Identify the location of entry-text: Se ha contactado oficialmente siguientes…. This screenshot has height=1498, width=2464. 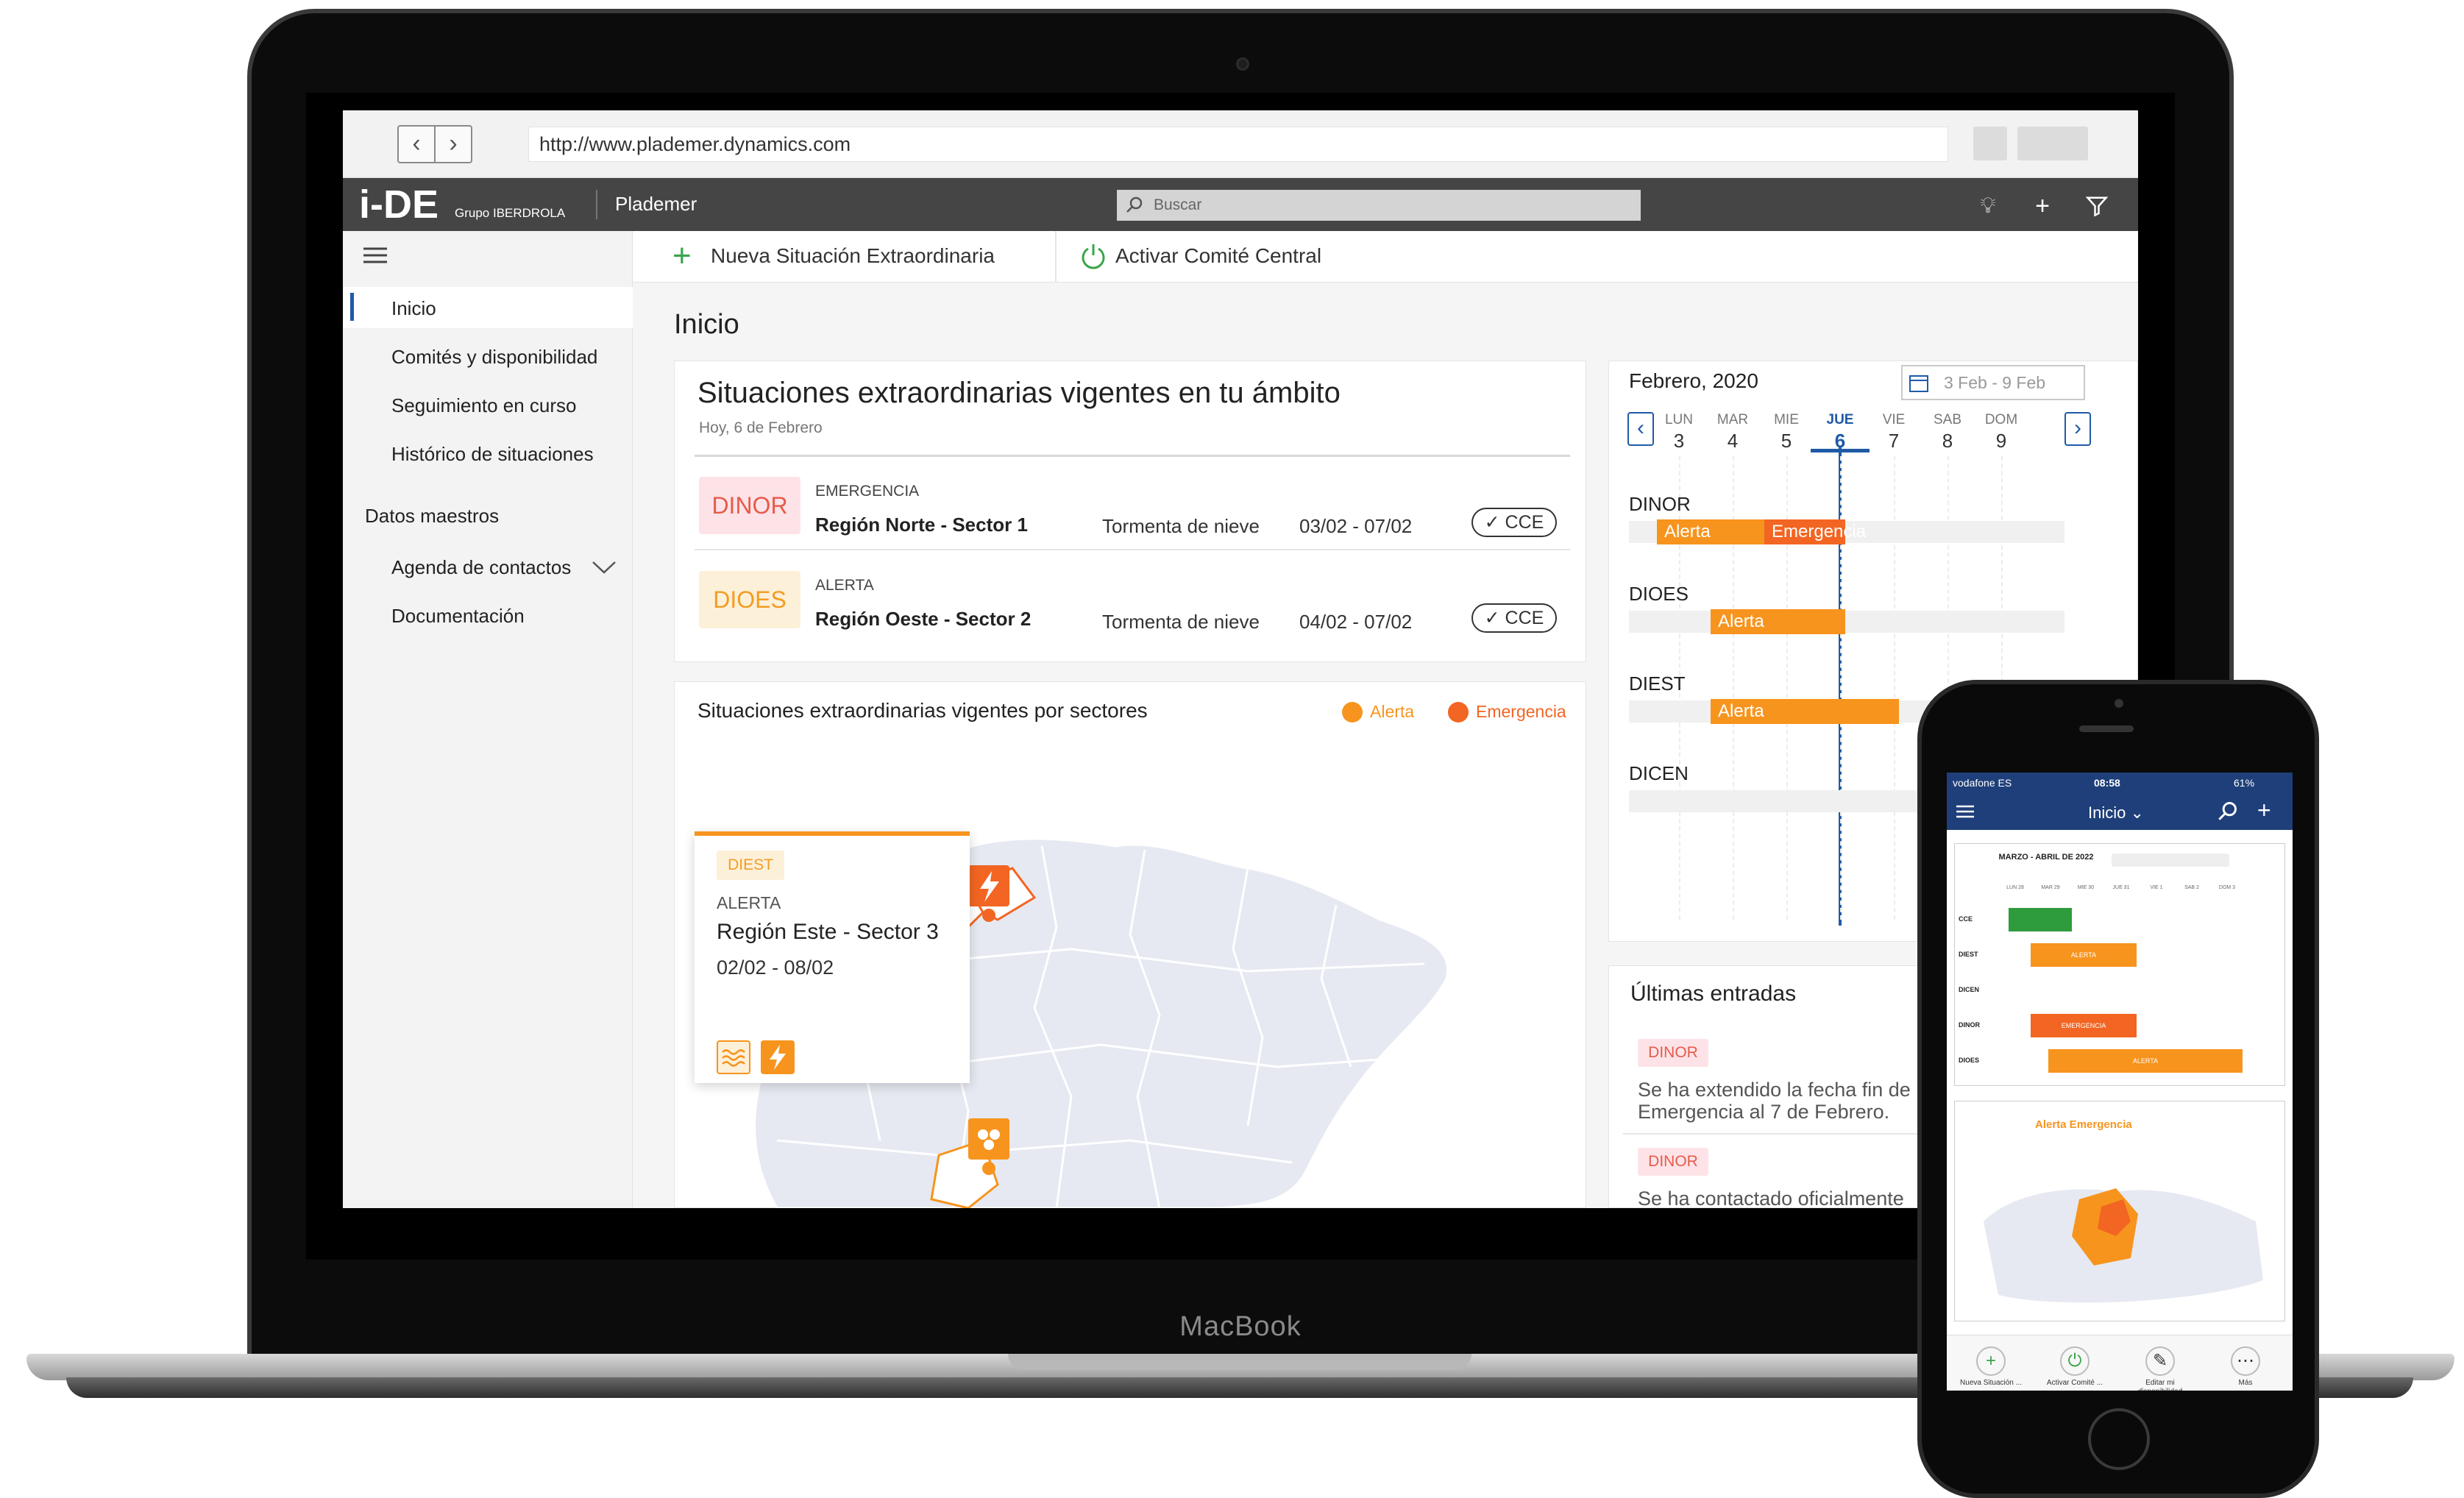
(1785, 1198).